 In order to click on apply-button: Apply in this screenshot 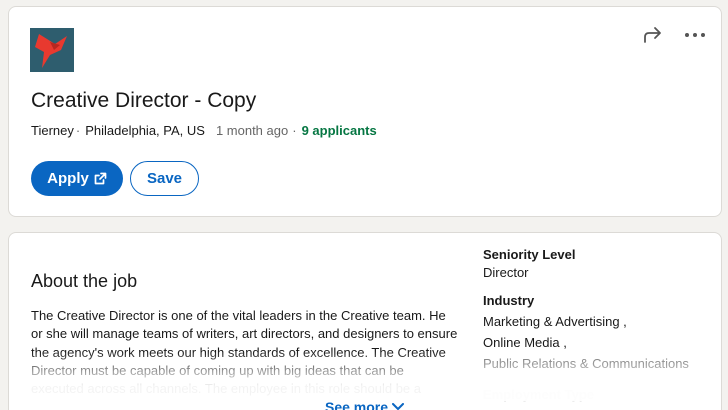, I will do `click(77, 178)`.